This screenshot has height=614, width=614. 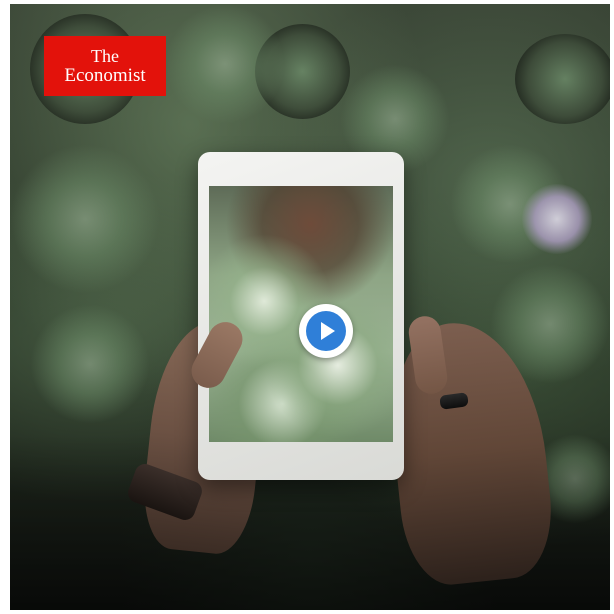 I want to click on economist-logo: The Economist, so click(x=105, y=66).